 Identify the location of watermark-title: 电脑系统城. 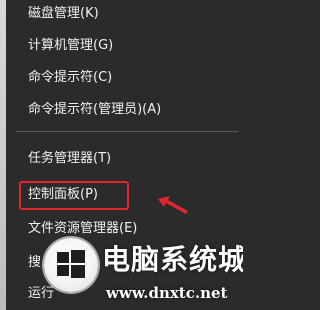
(172, 259).